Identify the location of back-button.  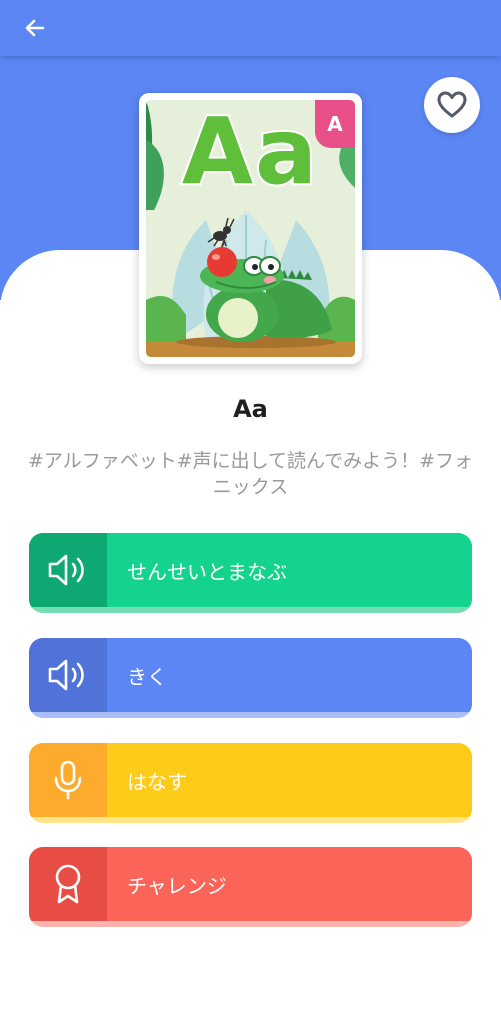
(35, 28).